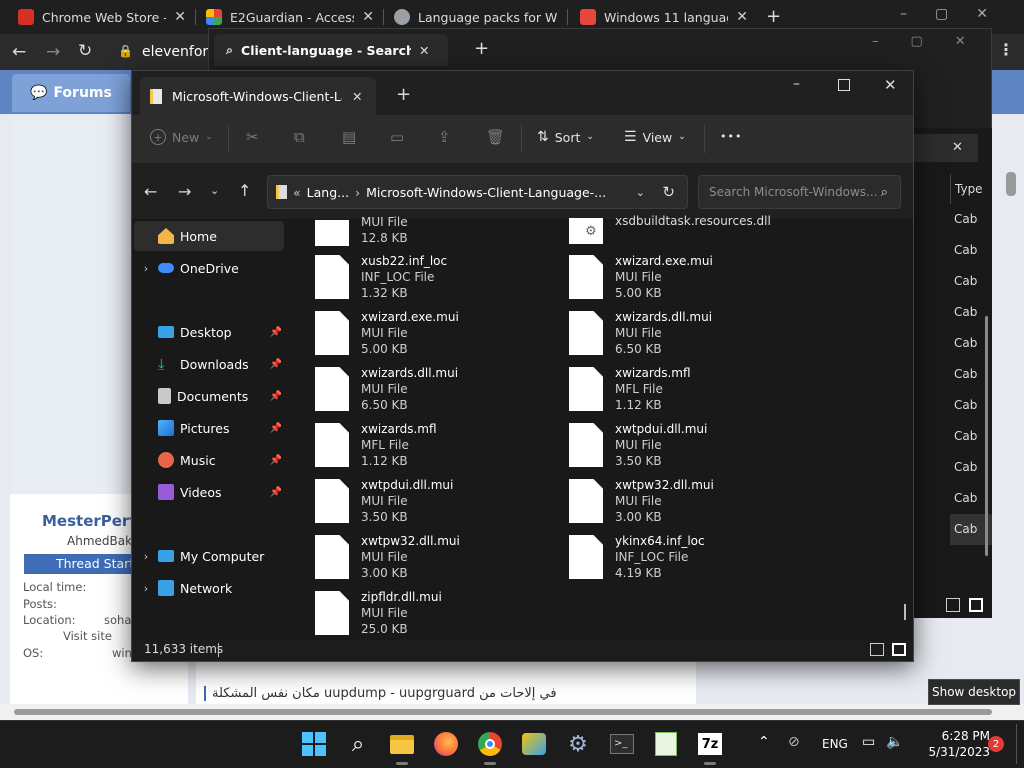 The width and height of the screenshot is (1024, 768). I want to click on up-arrow-icon: ↑, so click(244, 190).